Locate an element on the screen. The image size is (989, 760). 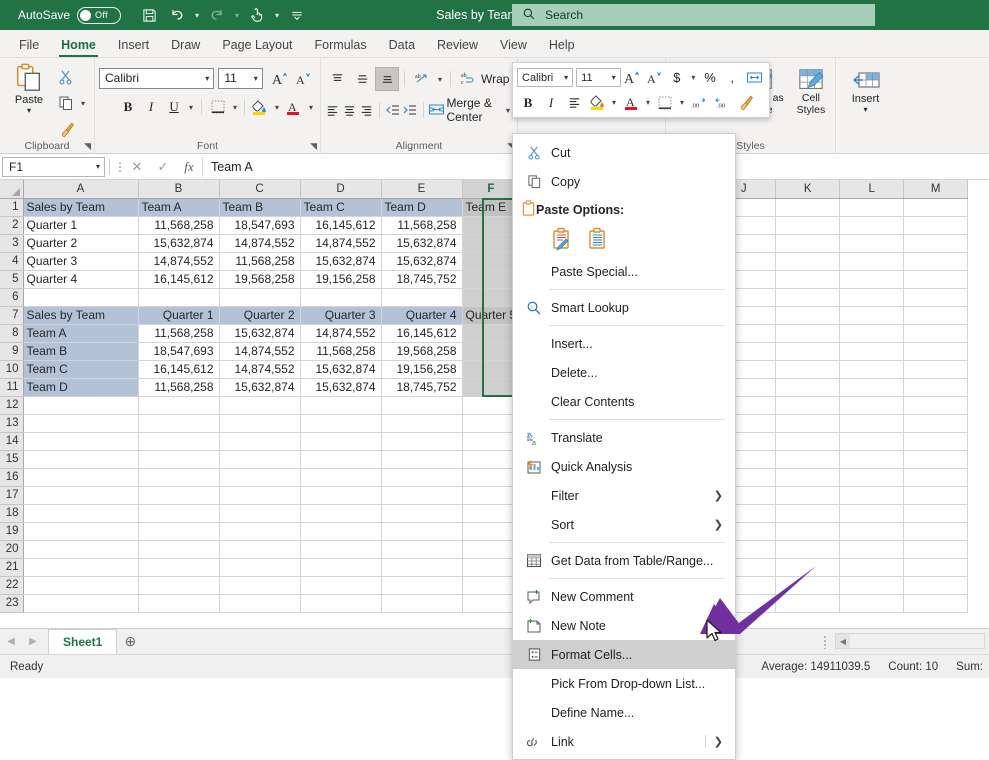
cell-styles-button: Cell Styles is located at coordinates (811, 91).